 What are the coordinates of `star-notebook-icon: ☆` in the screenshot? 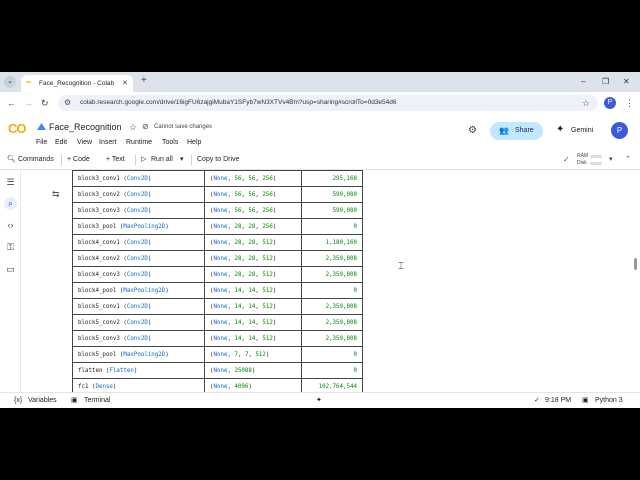 It's located at (133, 127).